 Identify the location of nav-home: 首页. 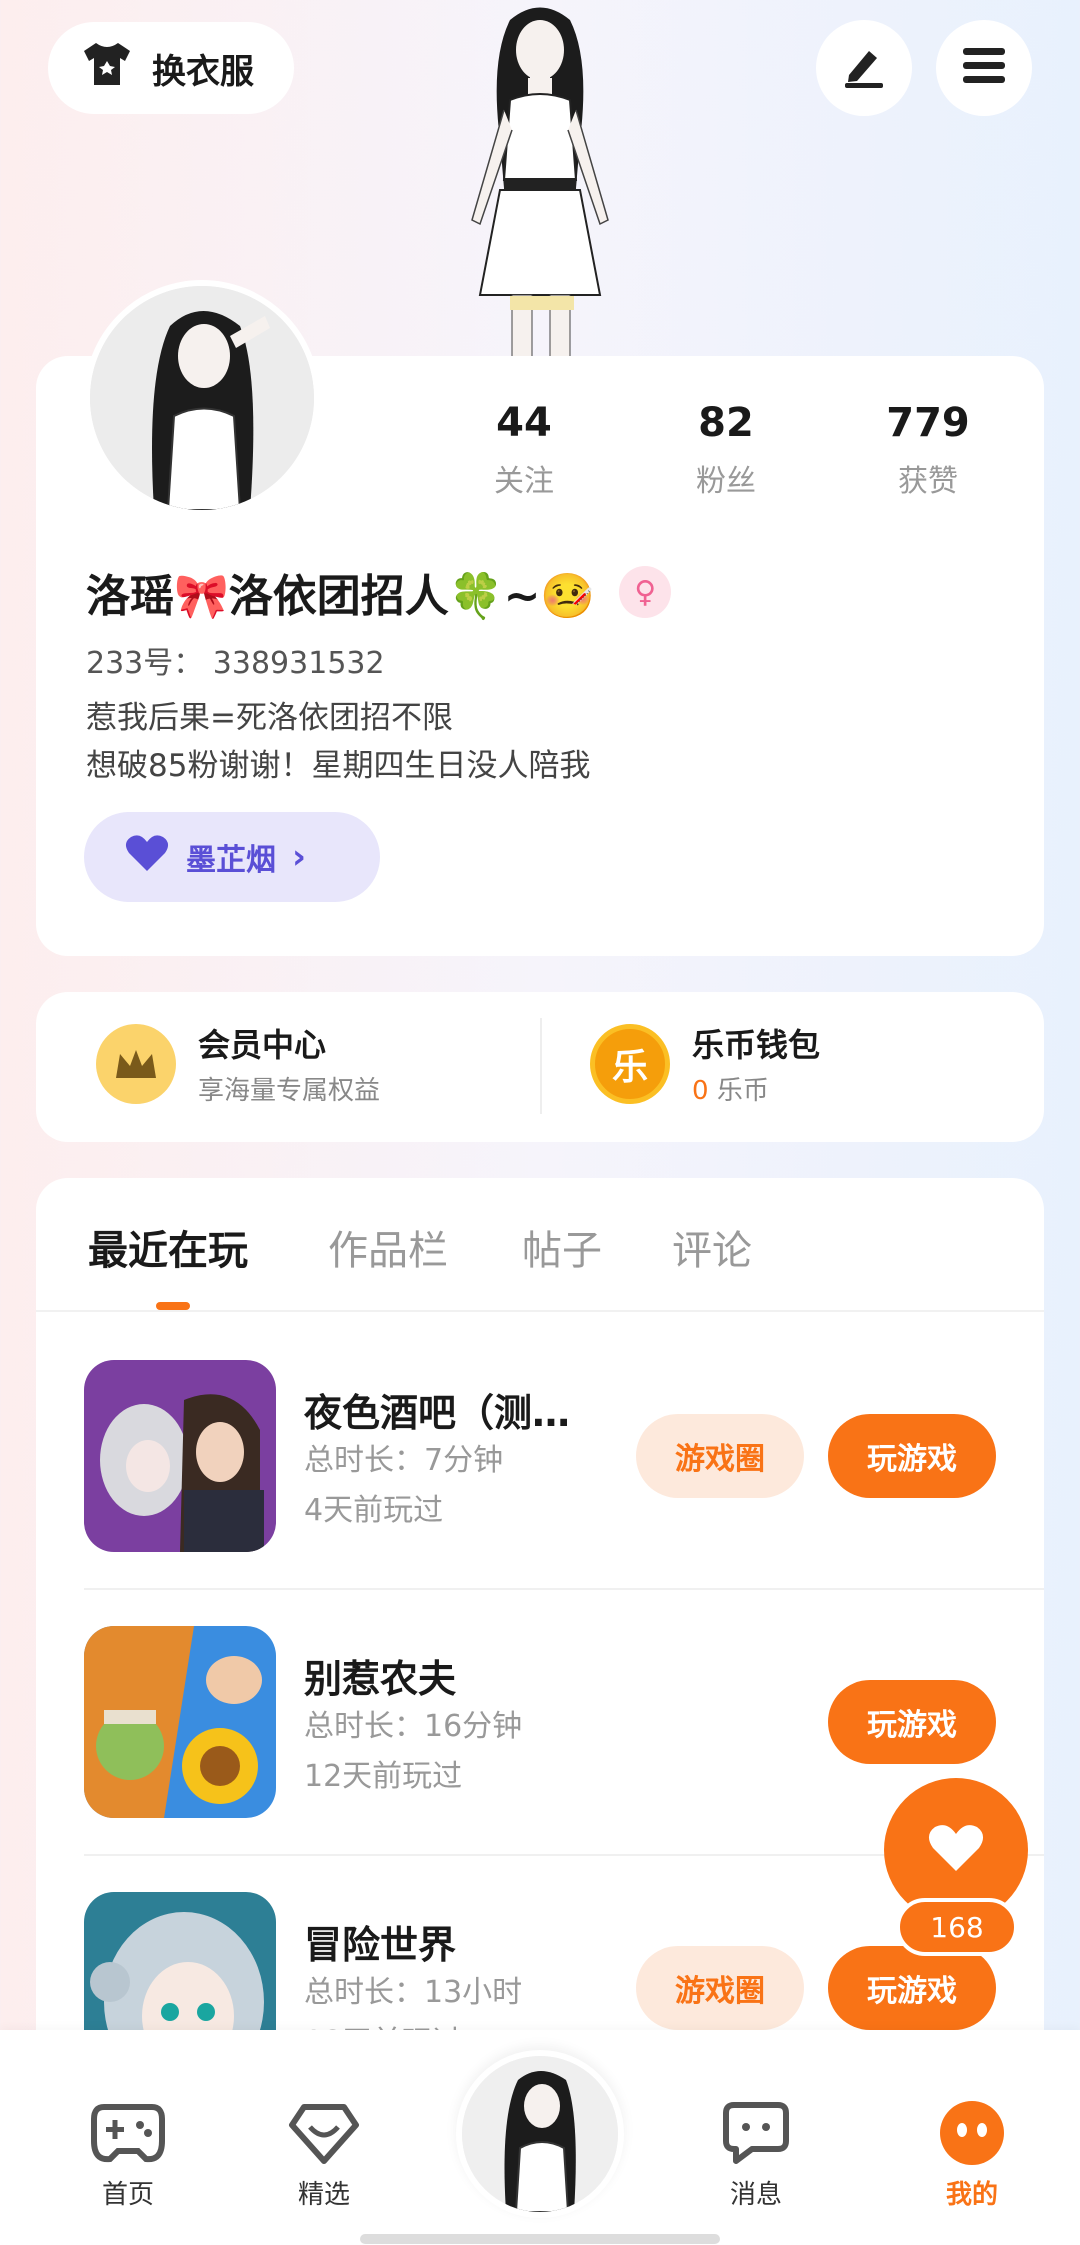
(128, 2154).